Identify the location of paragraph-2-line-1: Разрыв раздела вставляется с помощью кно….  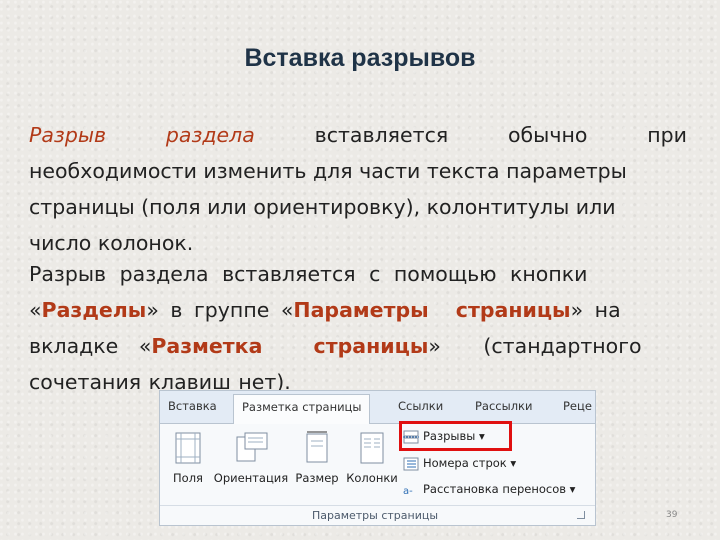
(358, 274).